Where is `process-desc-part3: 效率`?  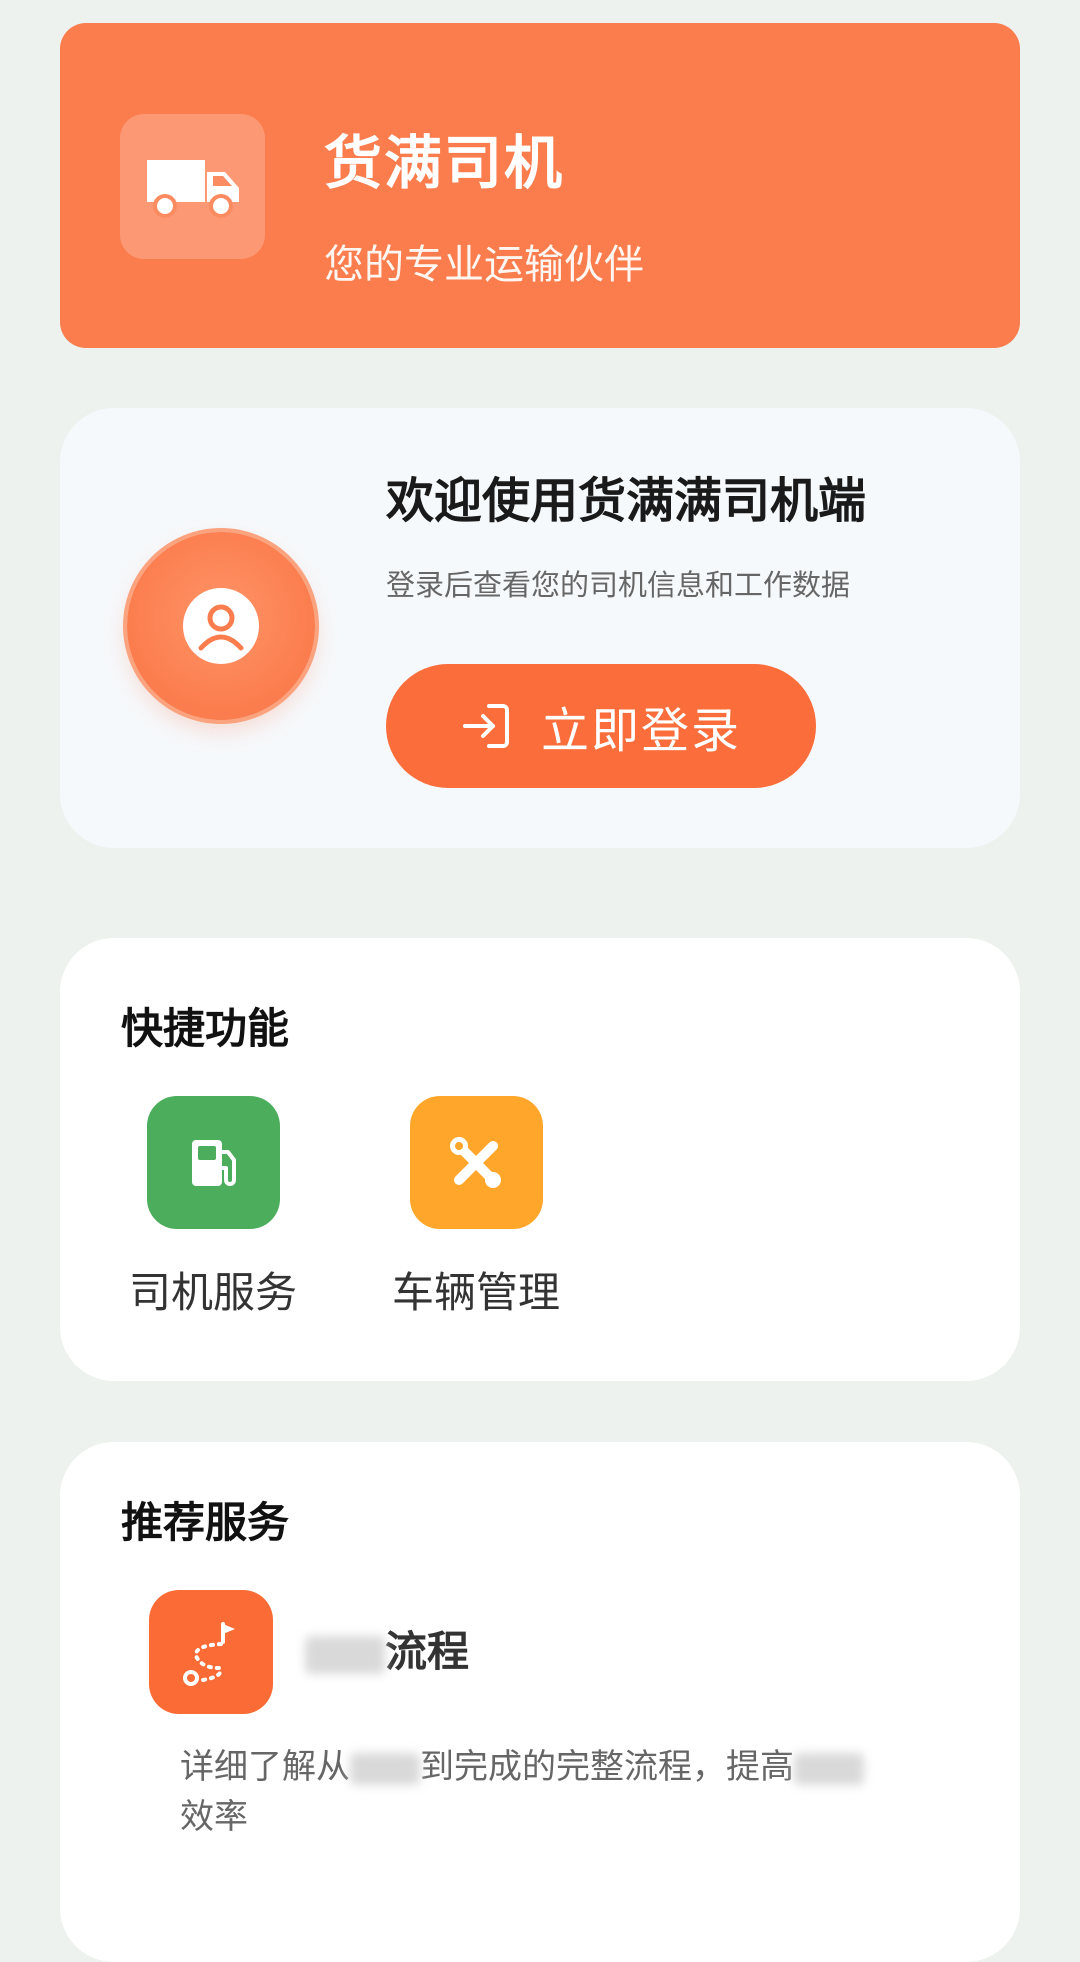 process-desc-part3: 效率 is located at coordinates (214, 1817).